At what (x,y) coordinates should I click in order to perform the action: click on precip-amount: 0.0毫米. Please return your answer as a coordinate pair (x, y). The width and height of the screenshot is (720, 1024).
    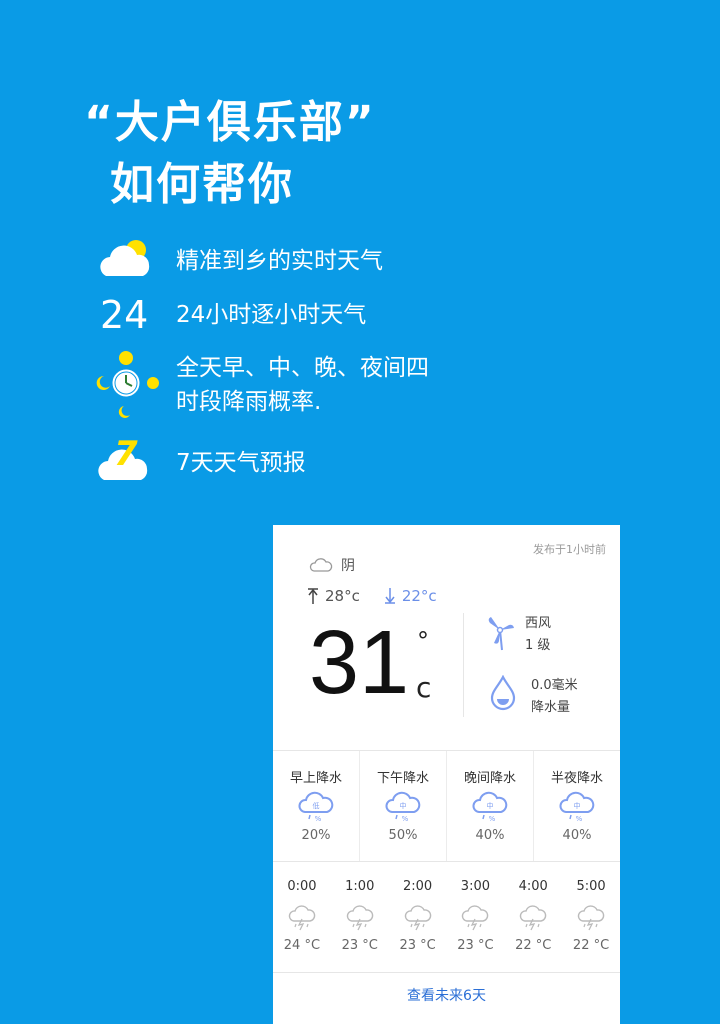
    Looking at the image, I should click on (554, 685).